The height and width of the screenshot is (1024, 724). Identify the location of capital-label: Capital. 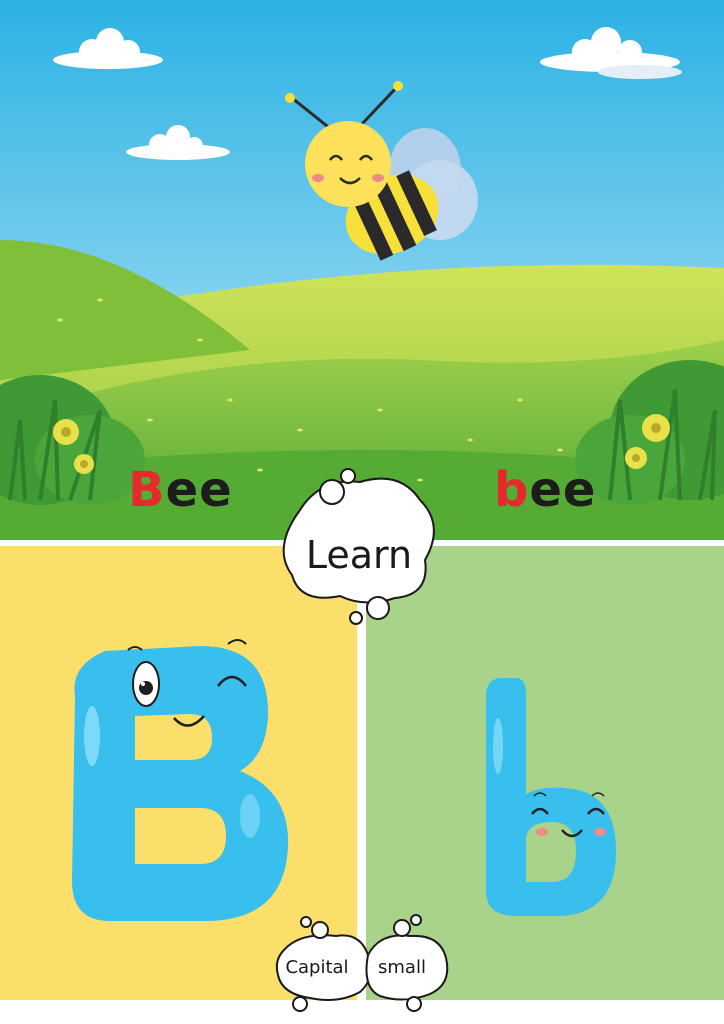
(317, 967).